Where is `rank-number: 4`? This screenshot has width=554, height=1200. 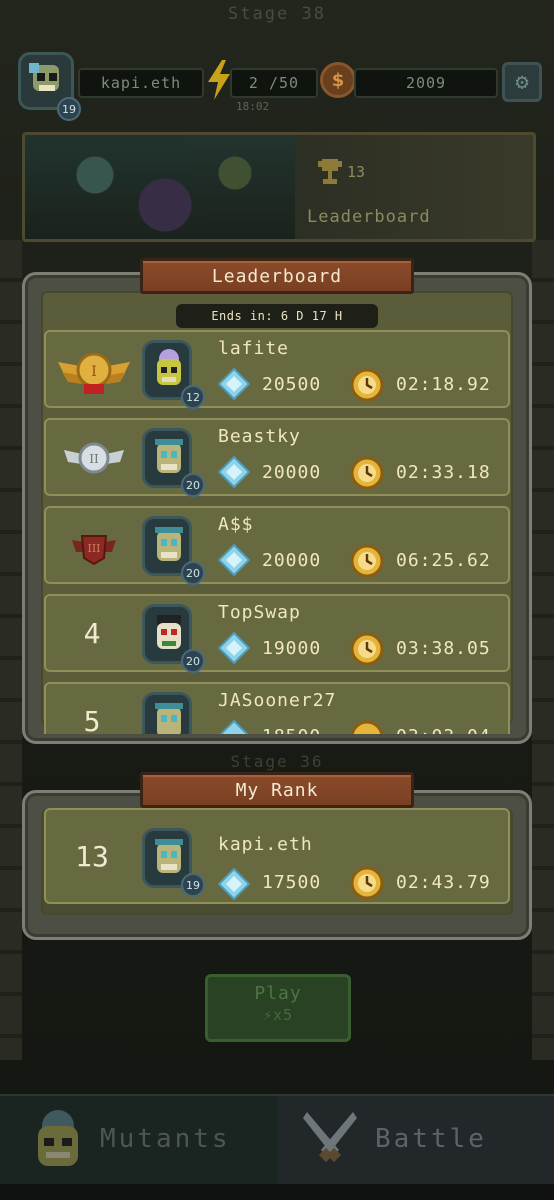 rank-number: 4 is located at coordinates (92, 633).